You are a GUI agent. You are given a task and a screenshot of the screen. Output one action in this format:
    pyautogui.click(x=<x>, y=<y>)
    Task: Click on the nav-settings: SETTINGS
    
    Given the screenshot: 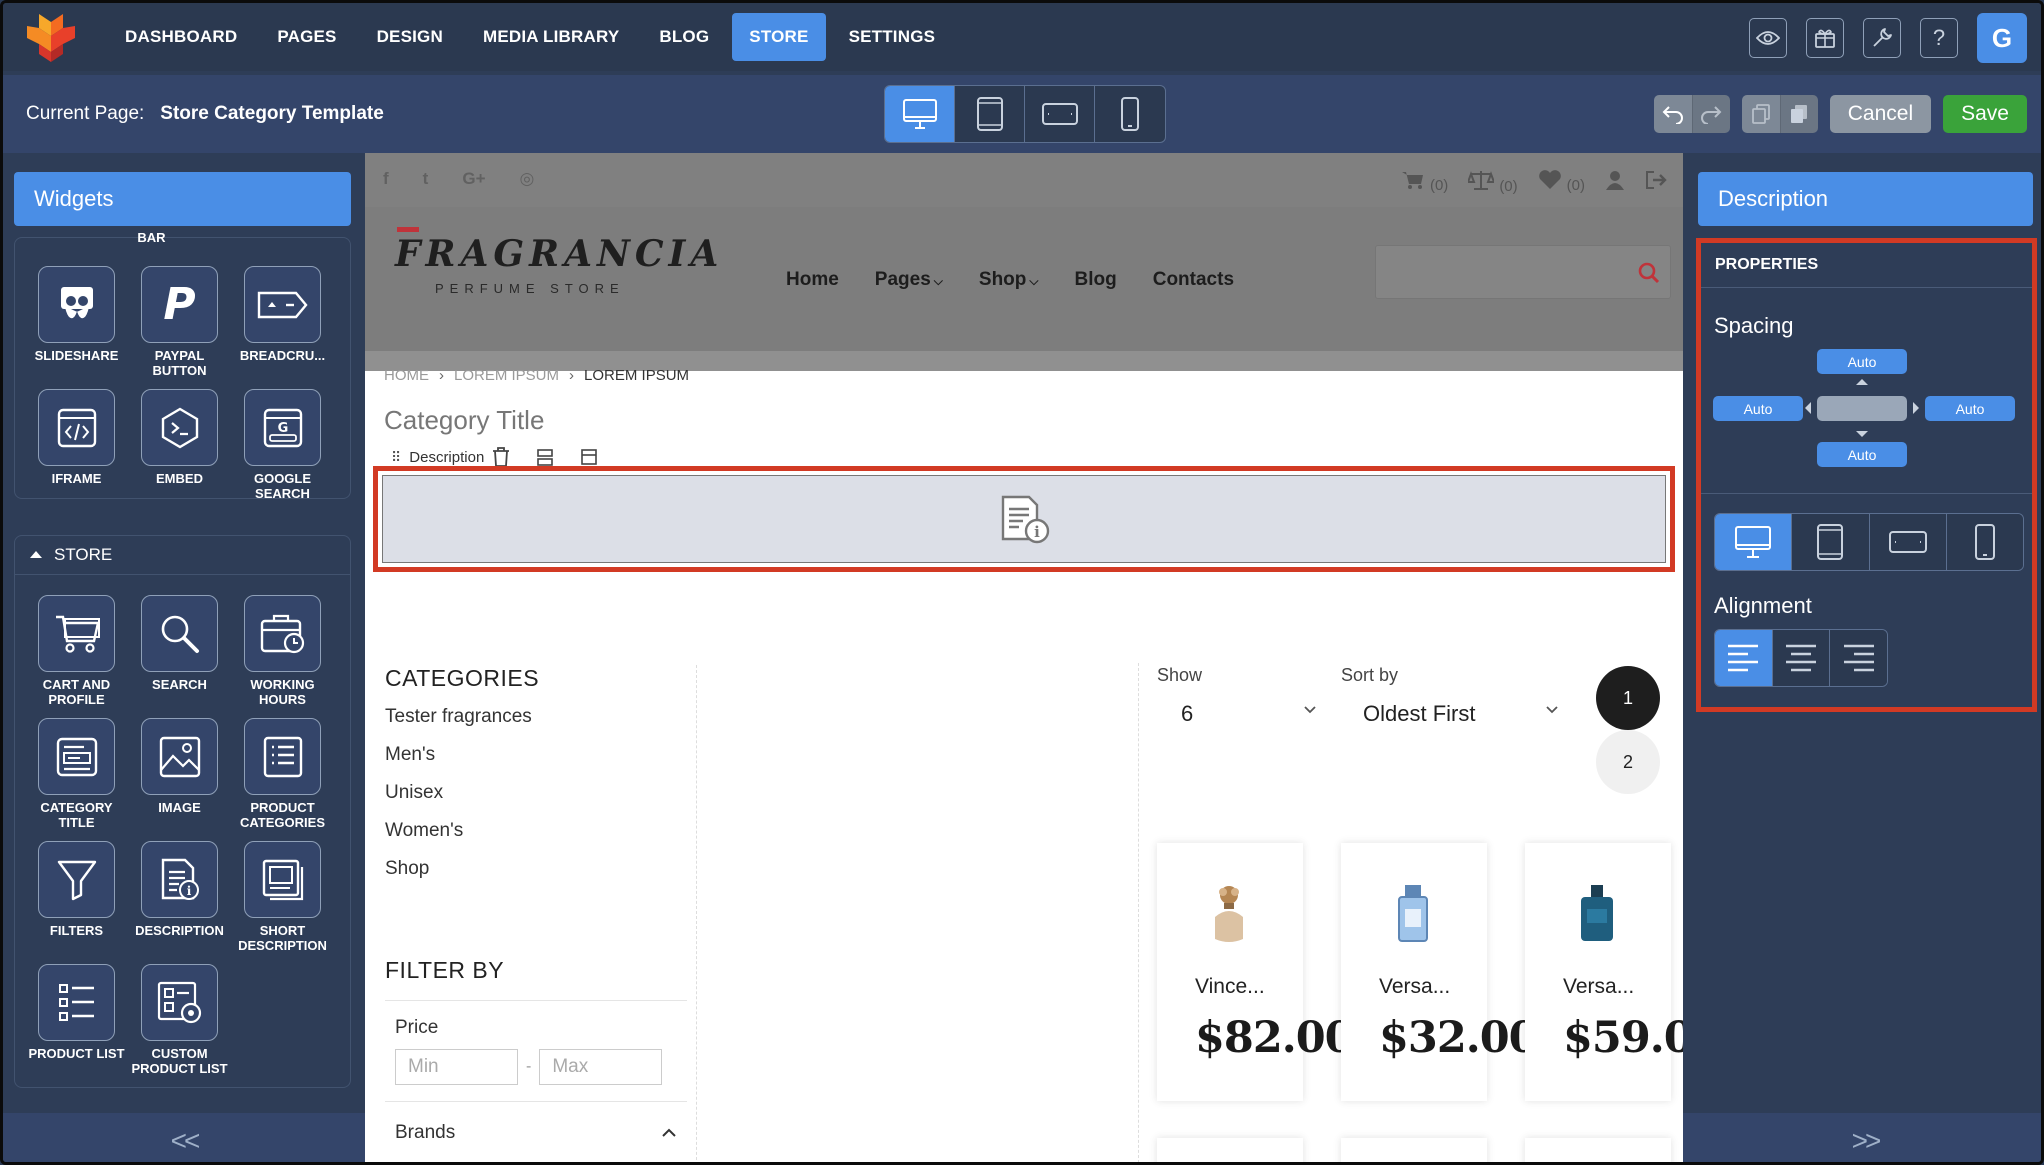 What is the action you would take?
    pyautogui.click(x=892, y=37)
    